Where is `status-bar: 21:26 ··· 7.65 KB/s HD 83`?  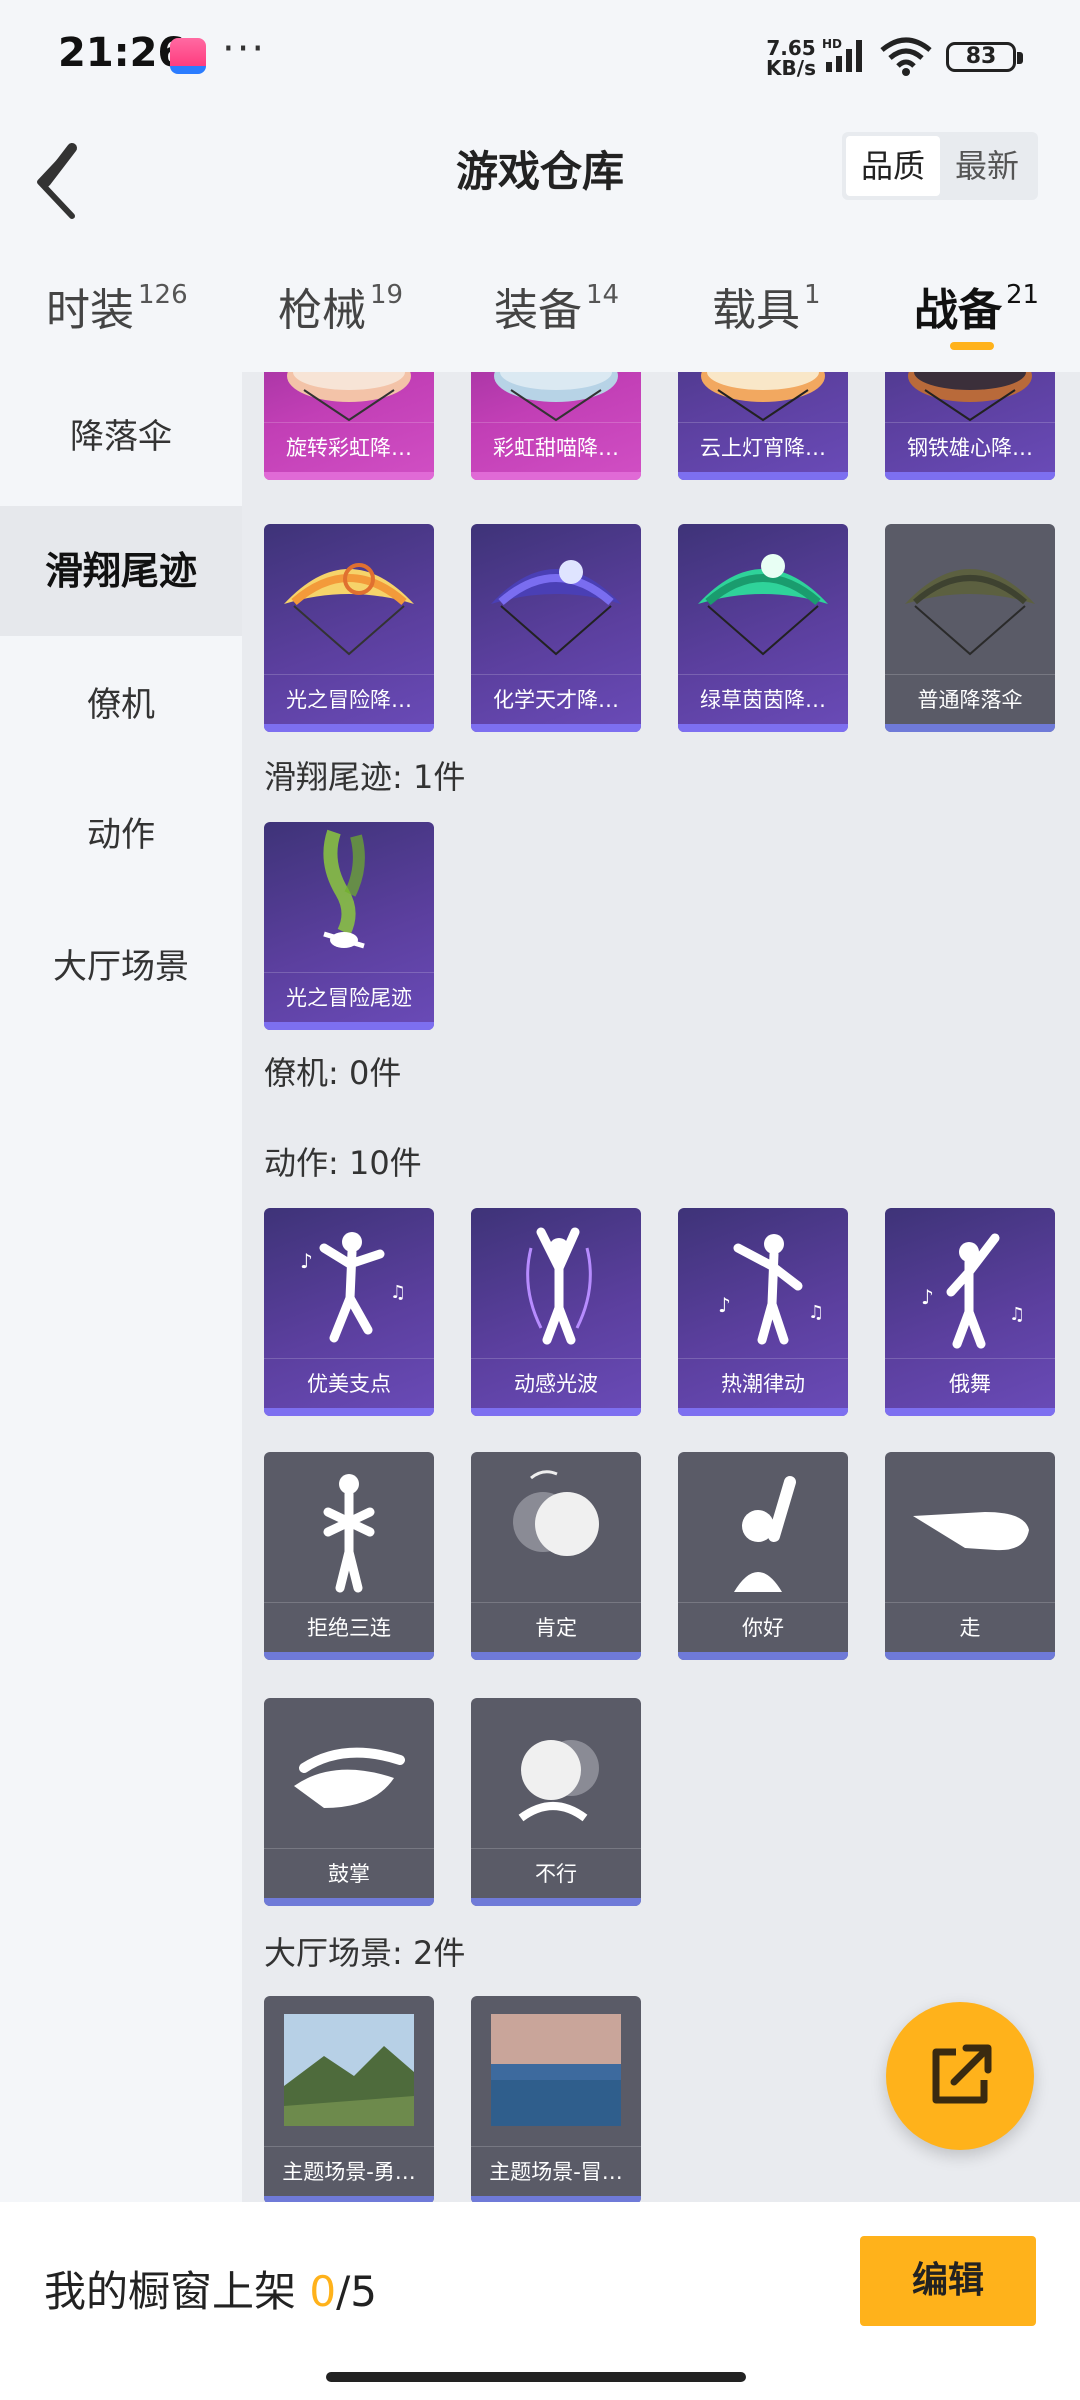
status-bar: 21:26 ··· 7.65 KB/s HD 83 is located at coordinates (540, 55).